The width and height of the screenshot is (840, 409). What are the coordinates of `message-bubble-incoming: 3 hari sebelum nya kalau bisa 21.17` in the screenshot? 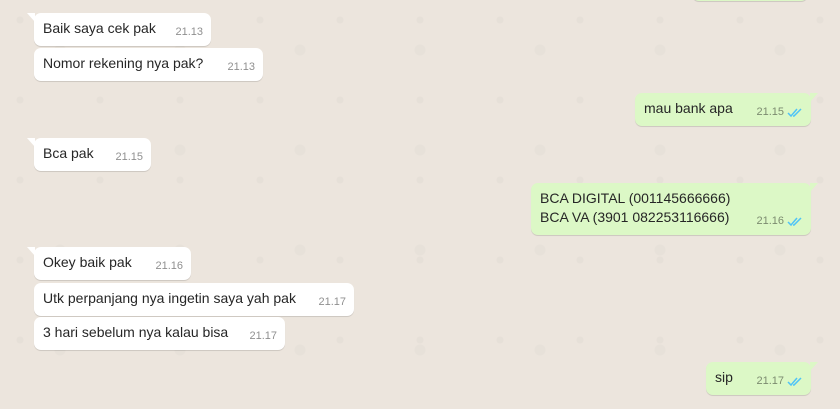 It's located at (159, 333).